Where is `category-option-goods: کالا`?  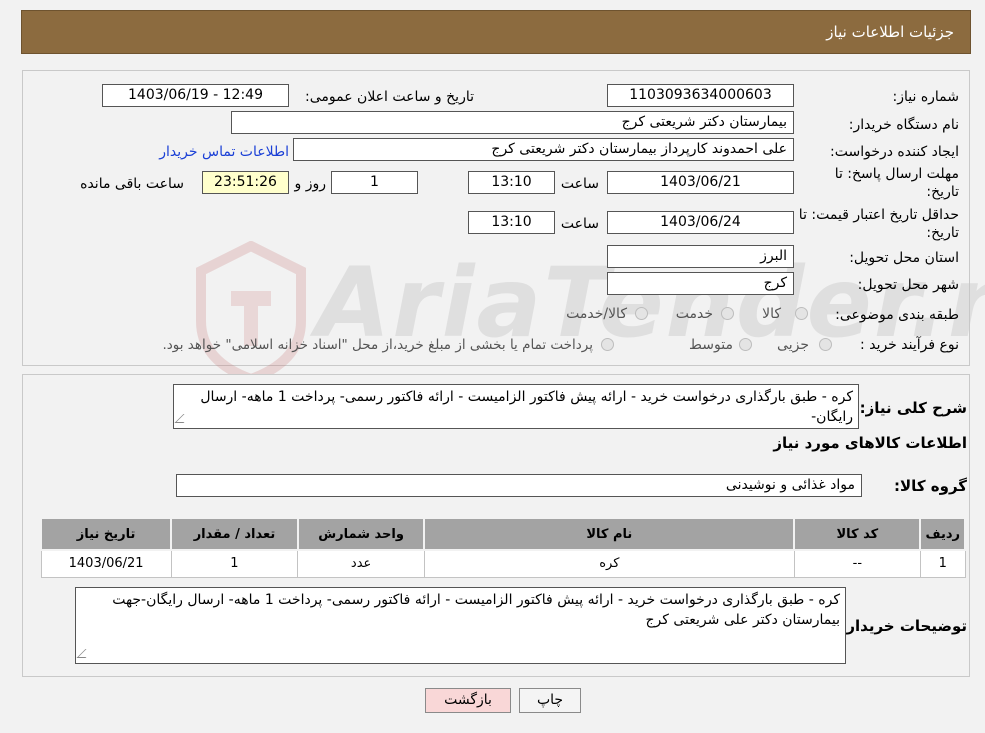 category-option-goods: کالا is located at coordinates (771, 314).